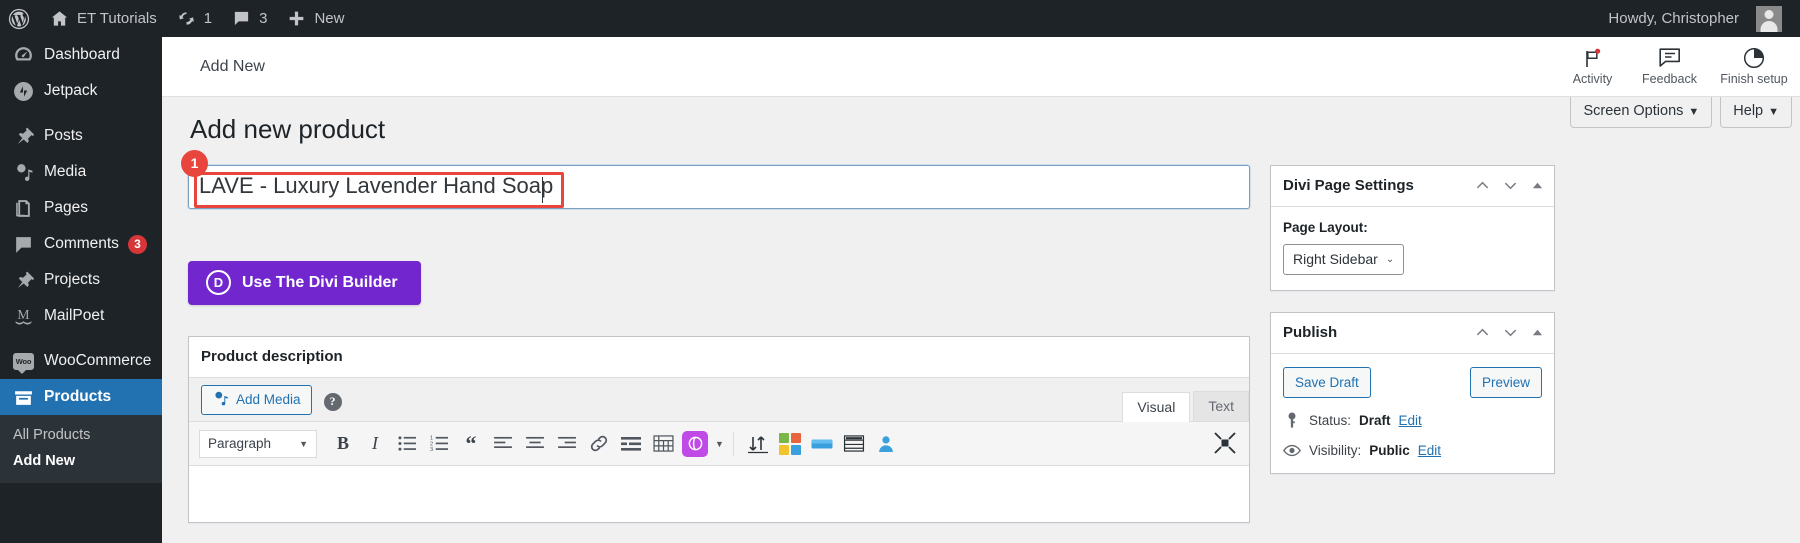 The image size is (1800, 543). I want to click on sidebar-item-dashboard: Dashboard, so click(81, 55).